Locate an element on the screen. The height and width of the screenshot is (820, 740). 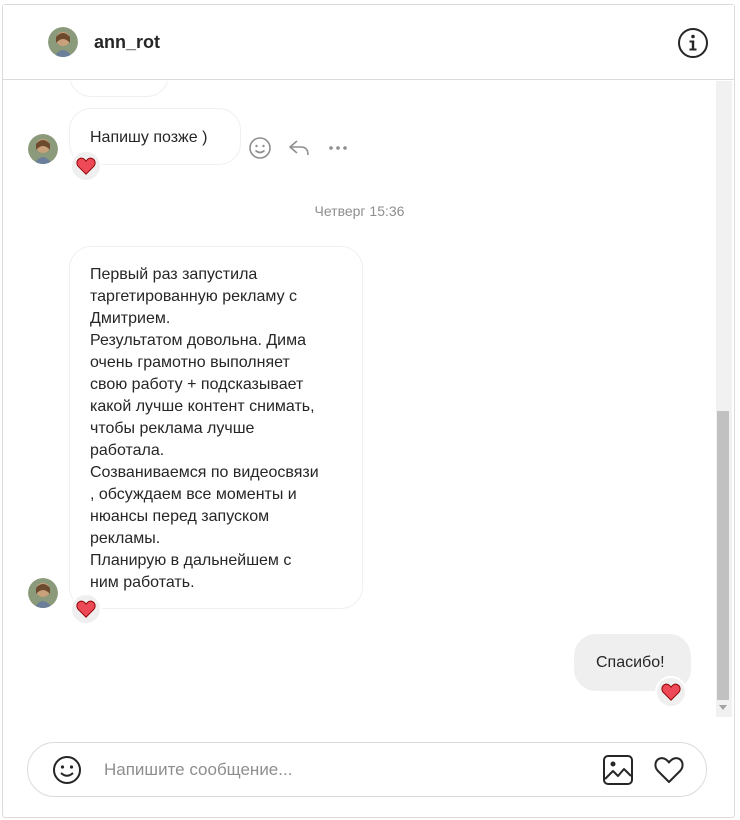
reply-button is located at coordinates (299, 148).